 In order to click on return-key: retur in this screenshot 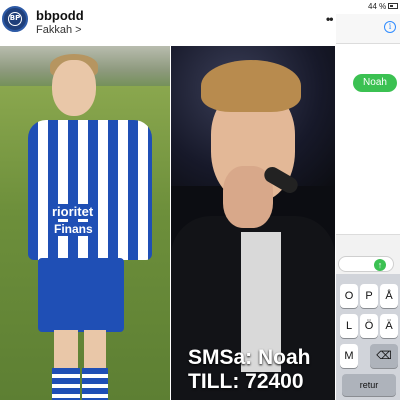, I will do `click(369, 385)`.